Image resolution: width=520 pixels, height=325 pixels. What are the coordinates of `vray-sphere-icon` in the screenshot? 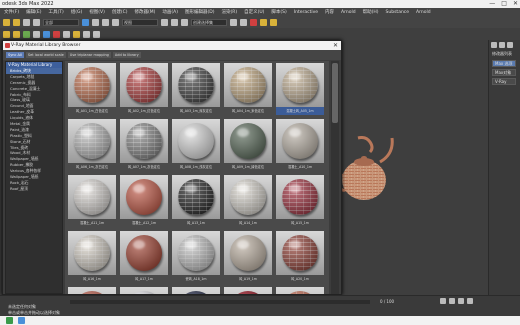 It's located at (56, 34).